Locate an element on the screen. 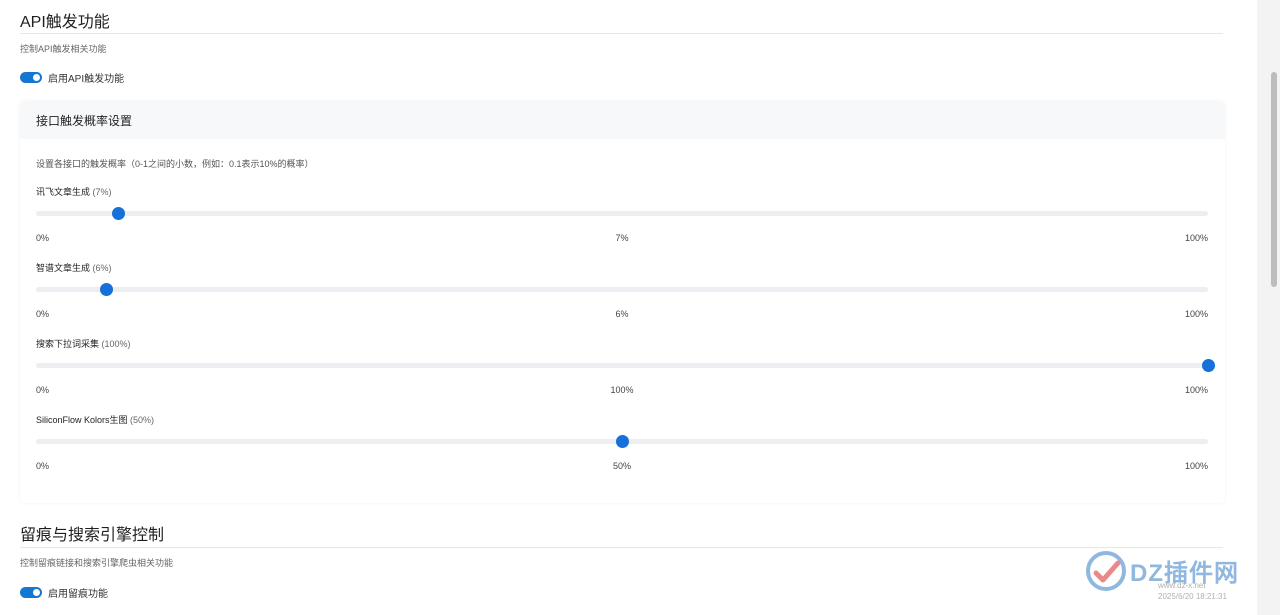 Image resolution: width=1280 pixels, height=615 pixels. tick-current: 6% is located at coordinates (622, 314).